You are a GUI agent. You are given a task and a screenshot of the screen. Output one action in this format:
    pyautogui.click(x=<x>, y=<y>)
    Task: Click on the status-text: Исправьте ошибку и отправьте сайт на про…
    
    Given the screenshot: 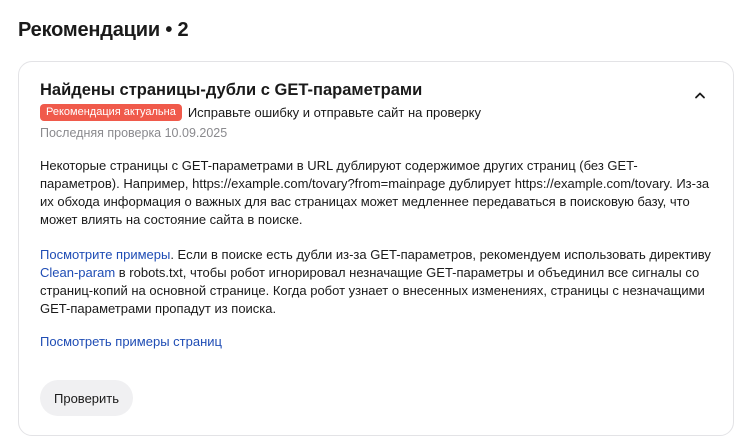 What is the action you would take?
    pyautogui.click(x=334, y=112)
    